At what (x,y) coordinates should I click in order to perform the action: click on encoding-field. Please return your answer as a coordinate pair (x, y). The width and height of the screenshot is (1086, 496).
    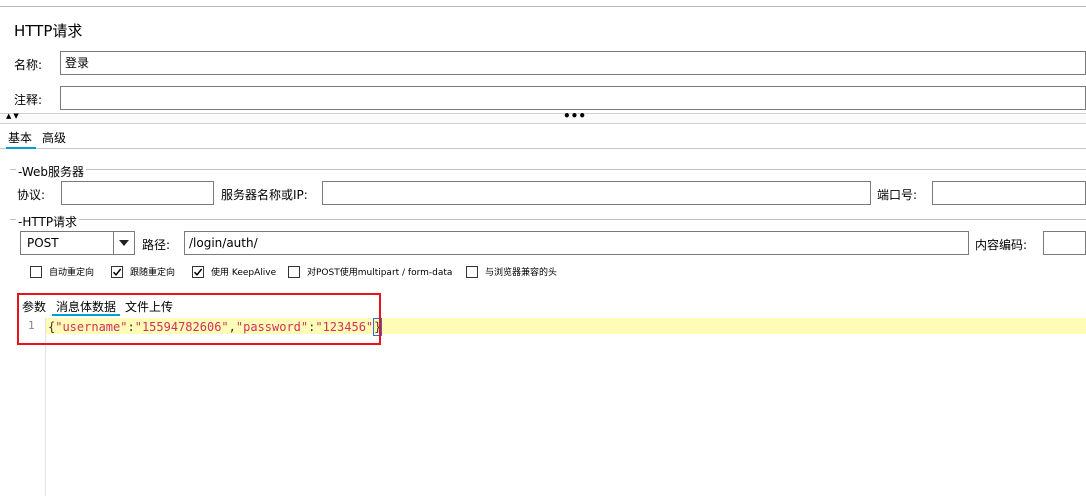
    Looking at the image, I should click on (1064, 243).